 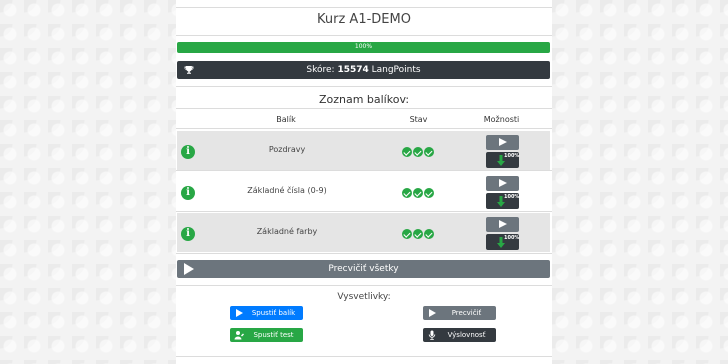 I want to click on packages-heading: Zoznam balíkov:, so click(x=364, y=99).